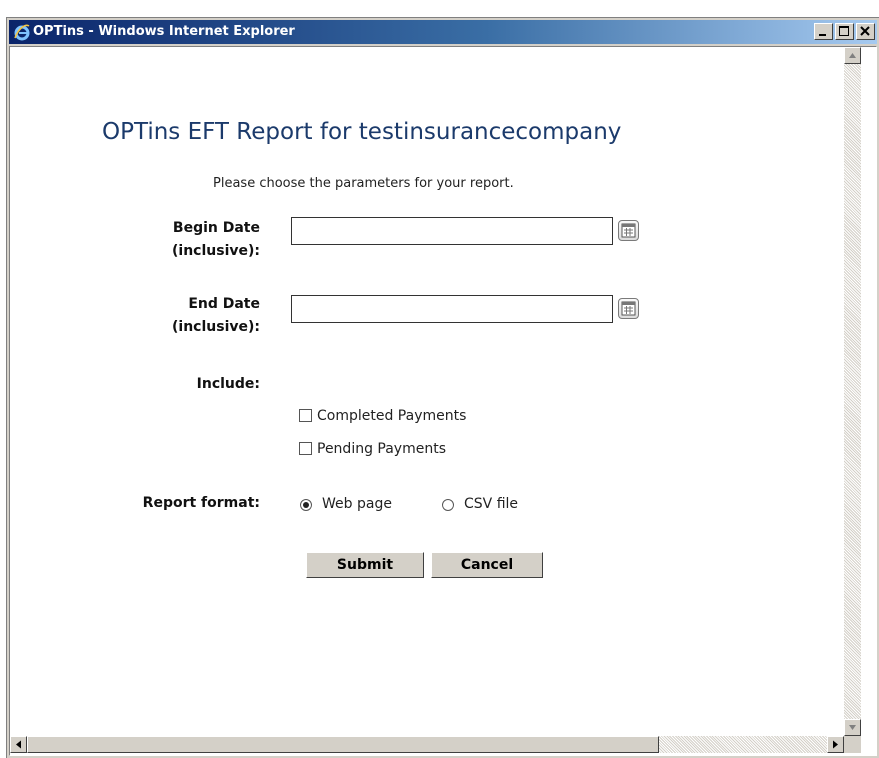 This screenshot has height=758, width=879. What do you see at coordinates (852, 391) in the screenshot?
I see `vertical-scrollbar` at bounding box center [852, 391].